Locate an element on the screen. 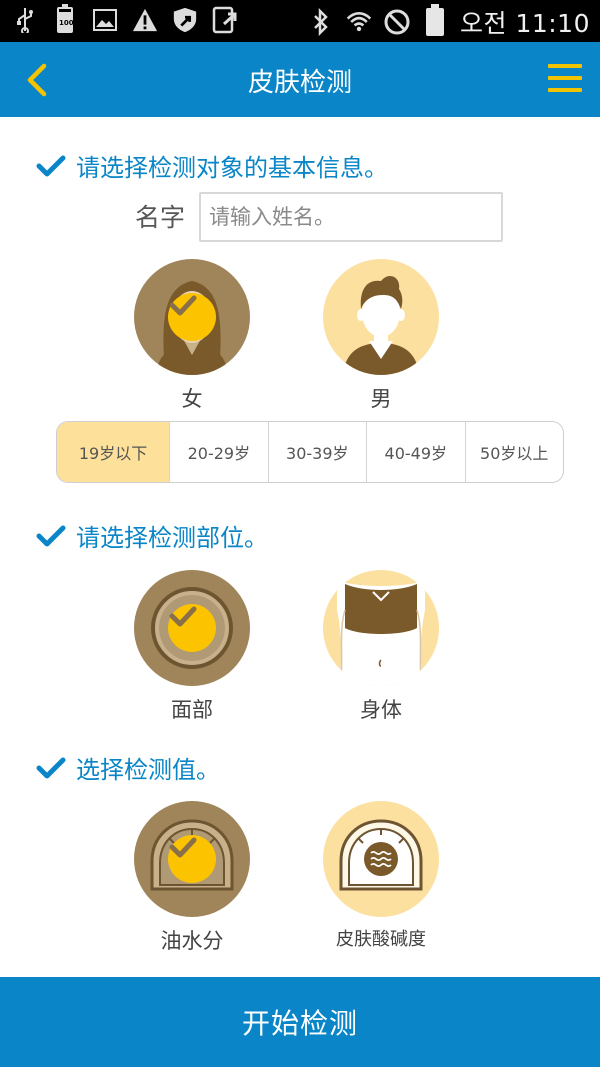 Image resolution: width=600 pixels, height=1067 pixels. oil-water-circle is located at coordinates (192, 859).